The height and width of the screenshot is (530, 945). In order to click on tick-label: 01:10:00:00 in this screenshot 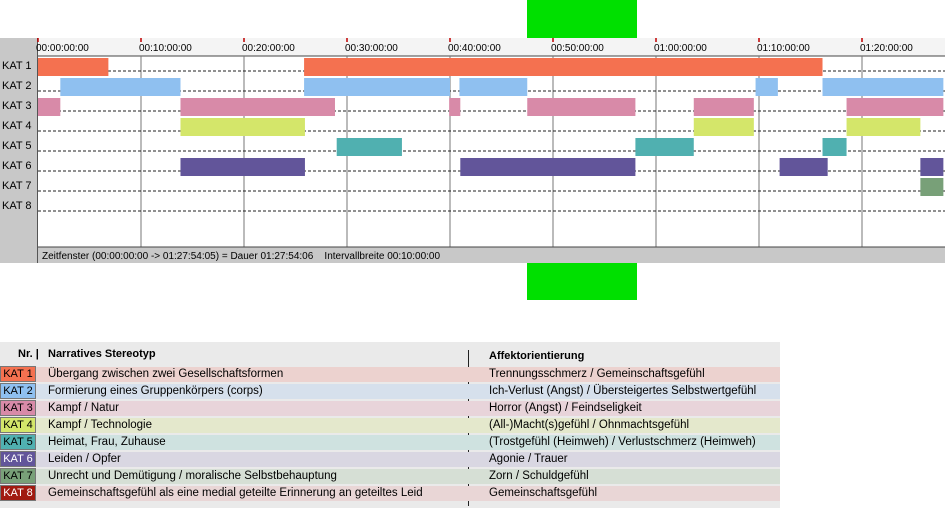, I will do `click(783, 48)`.